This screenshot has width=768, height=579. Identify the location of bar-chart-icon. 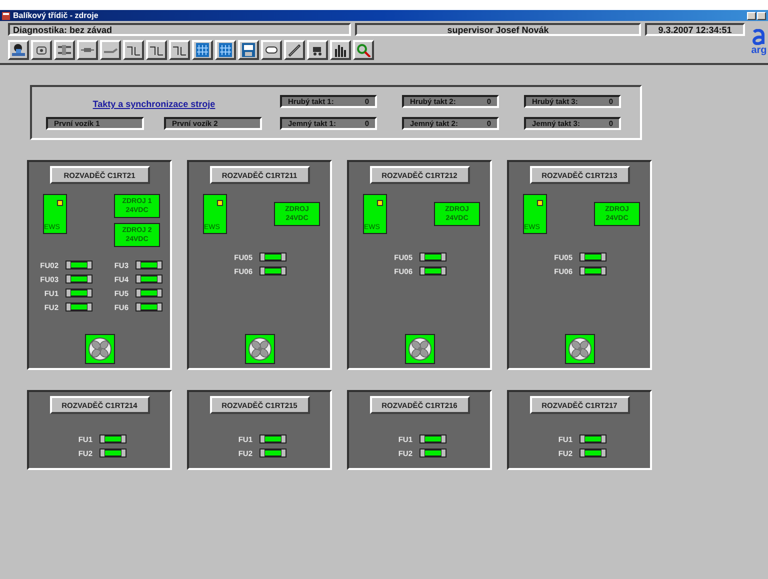
(340, 50).